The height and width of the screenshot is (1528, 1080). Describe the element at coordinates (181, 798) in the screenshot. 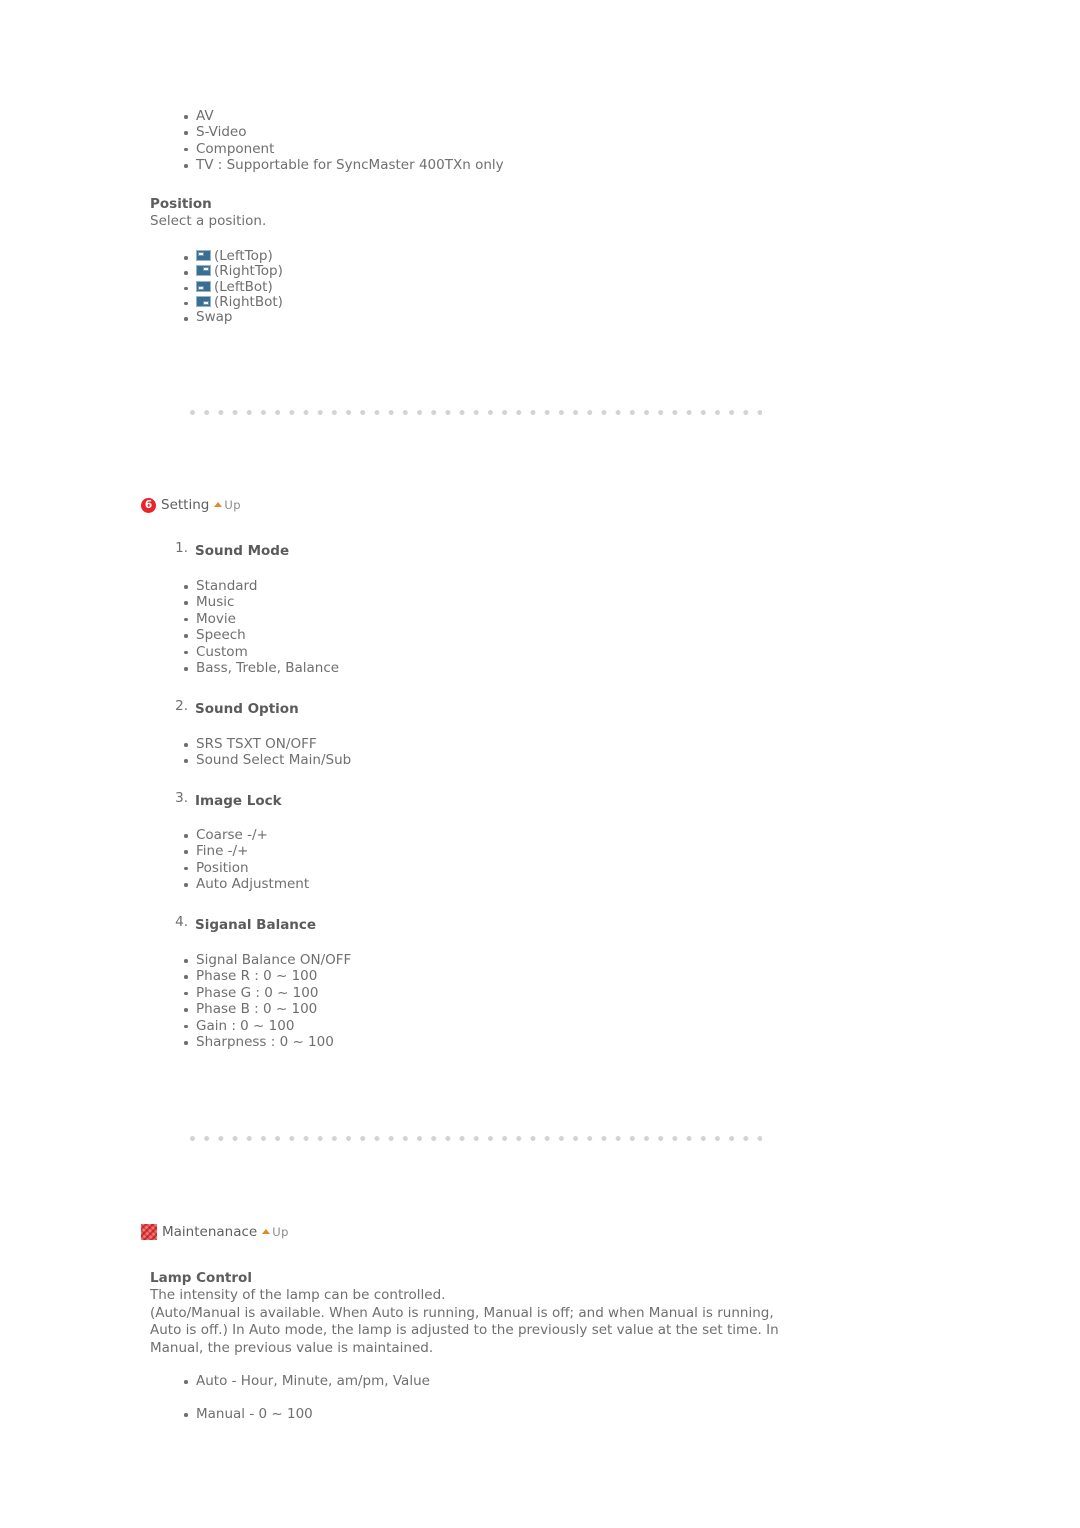

I see `list-number: 3.` at that location.